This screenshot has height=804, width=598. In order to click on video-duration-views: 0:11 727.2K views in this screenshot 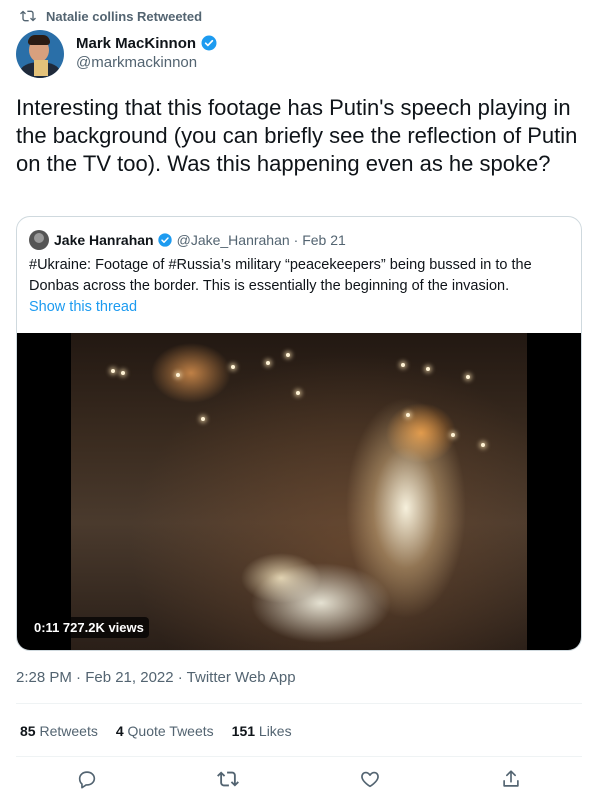, I will do `click(89, 627)`.